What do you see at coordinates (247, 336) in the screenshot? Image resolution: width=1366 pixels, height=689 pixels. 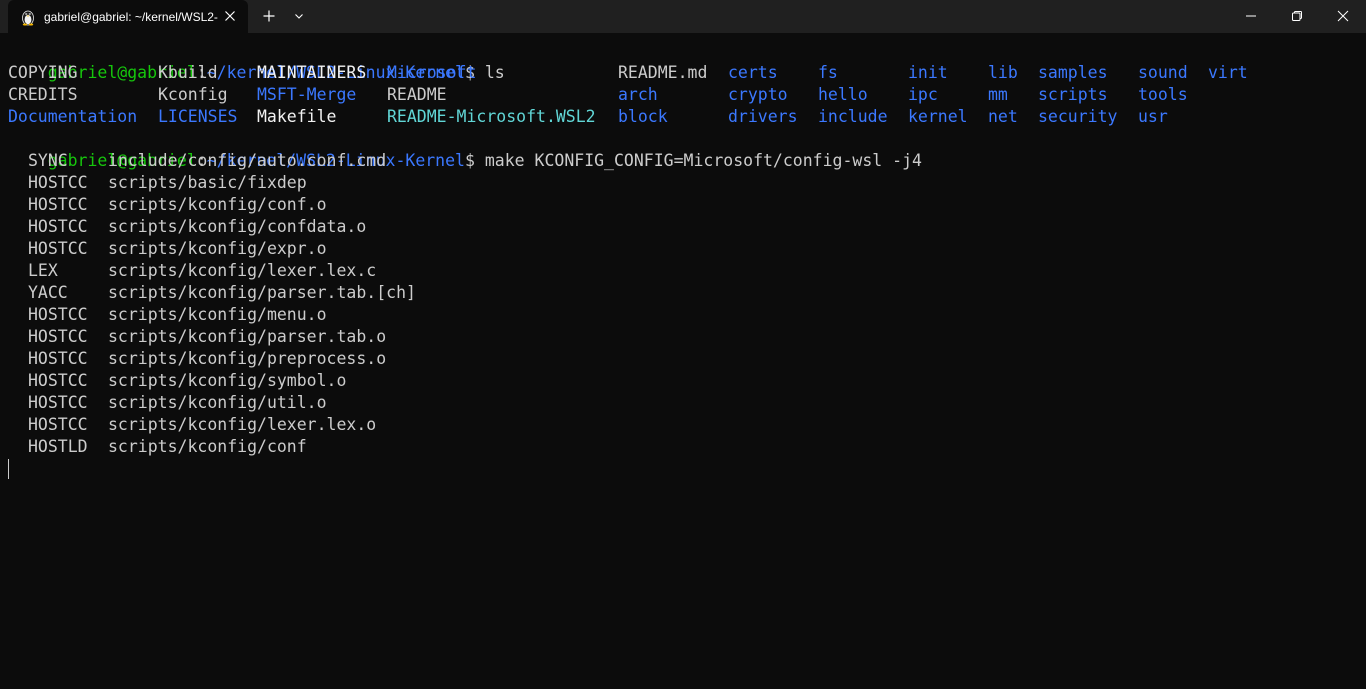 I see `build-target: scripts/kconfig/parser.tab.o` at bounding box center [247, 336].